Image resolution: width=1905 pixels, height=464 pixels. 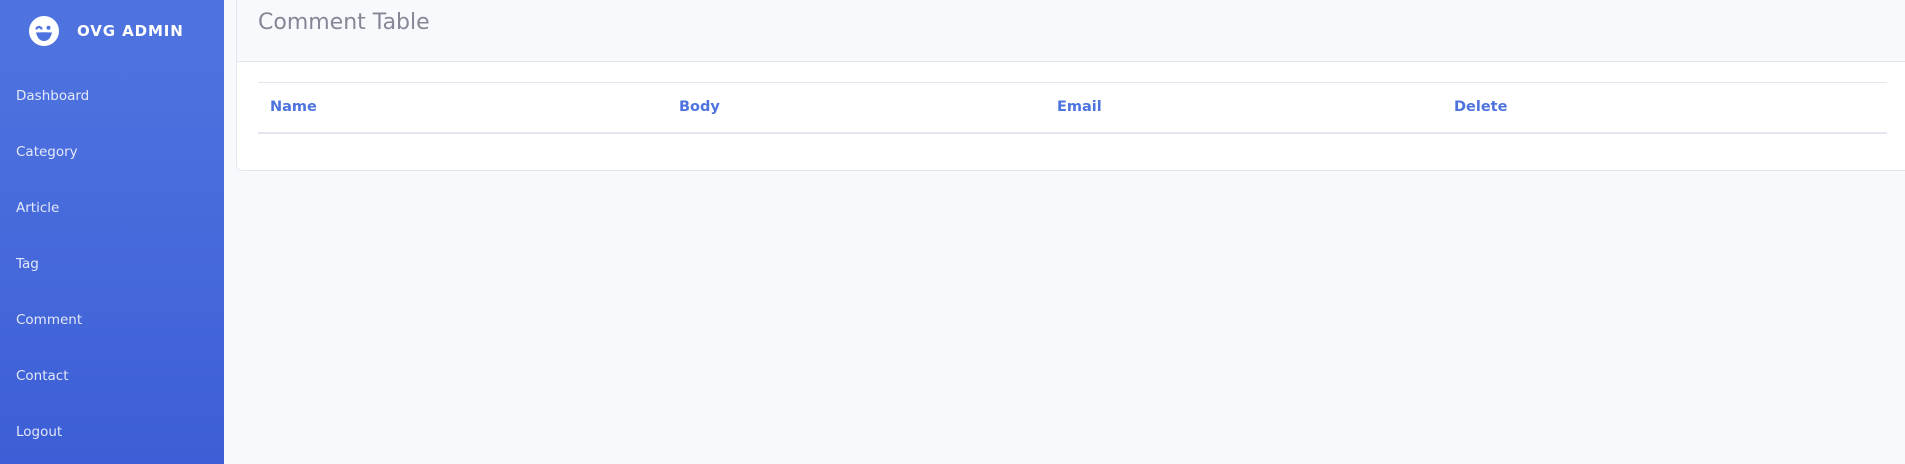 I want to click on sidebar-brand: OVG ADMIN, so click(x=112, y=31).